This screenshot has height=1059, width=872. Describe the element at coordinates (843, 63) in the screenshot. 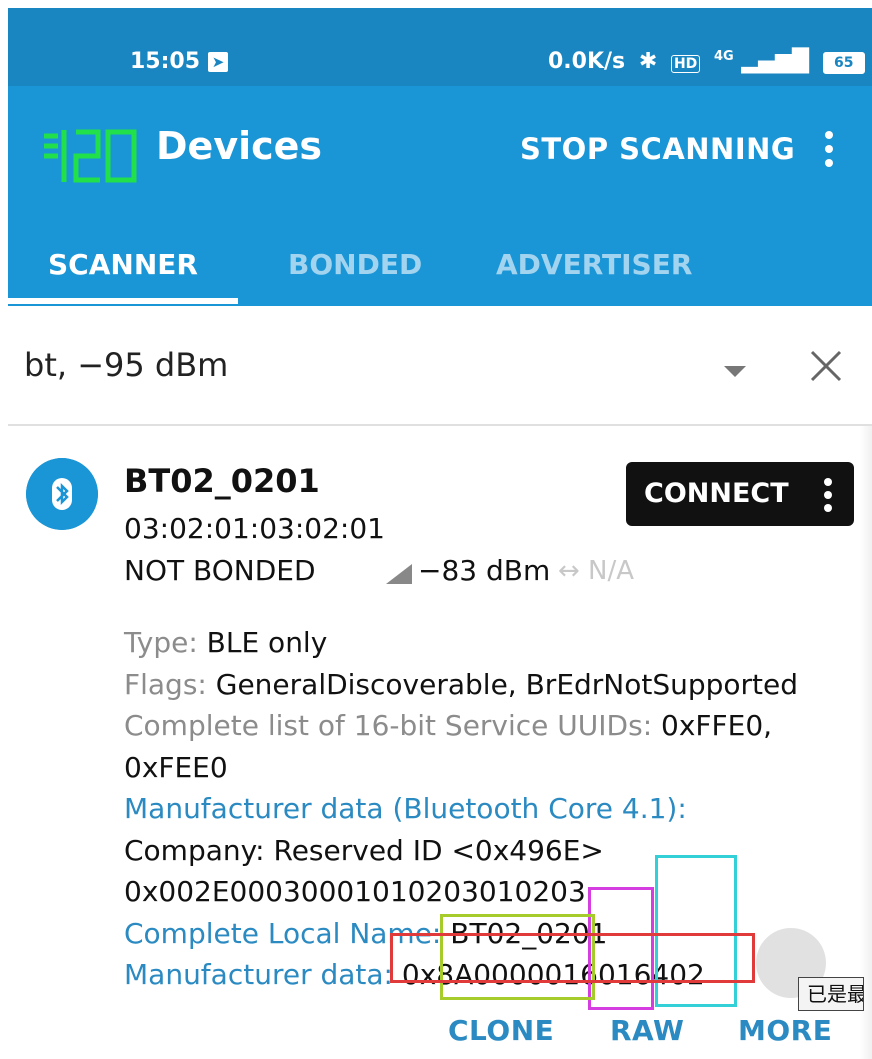

I see `battery-icon: 65` at that location.